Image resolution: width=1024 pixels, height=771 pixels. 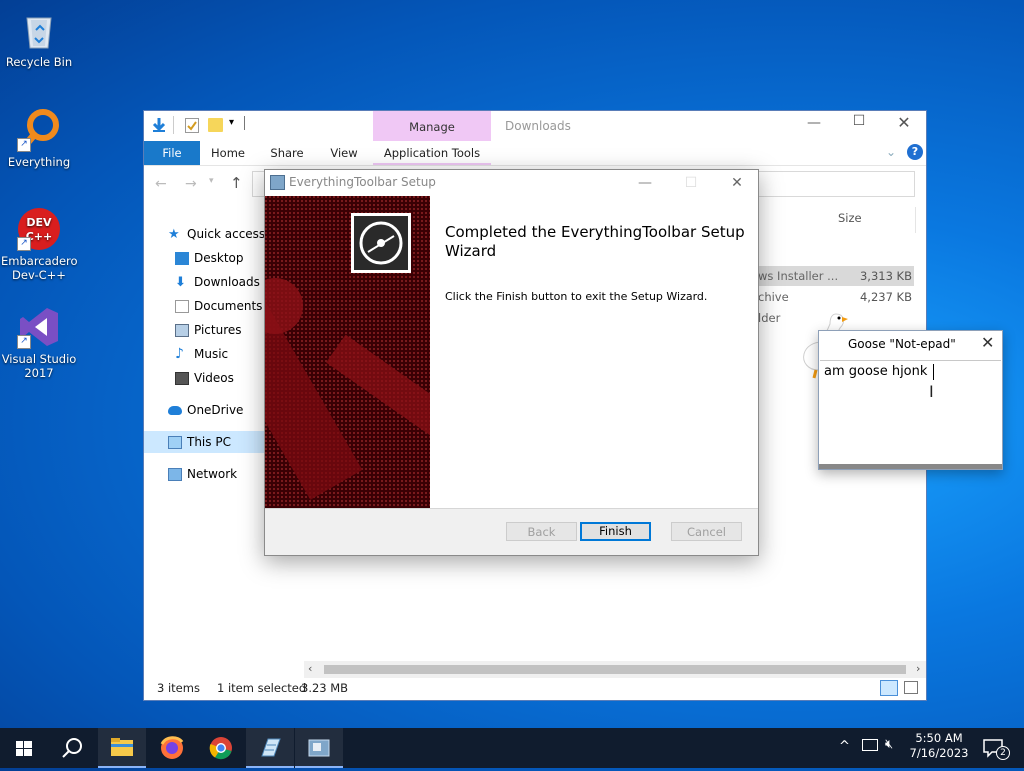 What do you see at coordinates (202, 474) in the screenshot?
I see `nav-network: Network` at bounding box center [202, 474].